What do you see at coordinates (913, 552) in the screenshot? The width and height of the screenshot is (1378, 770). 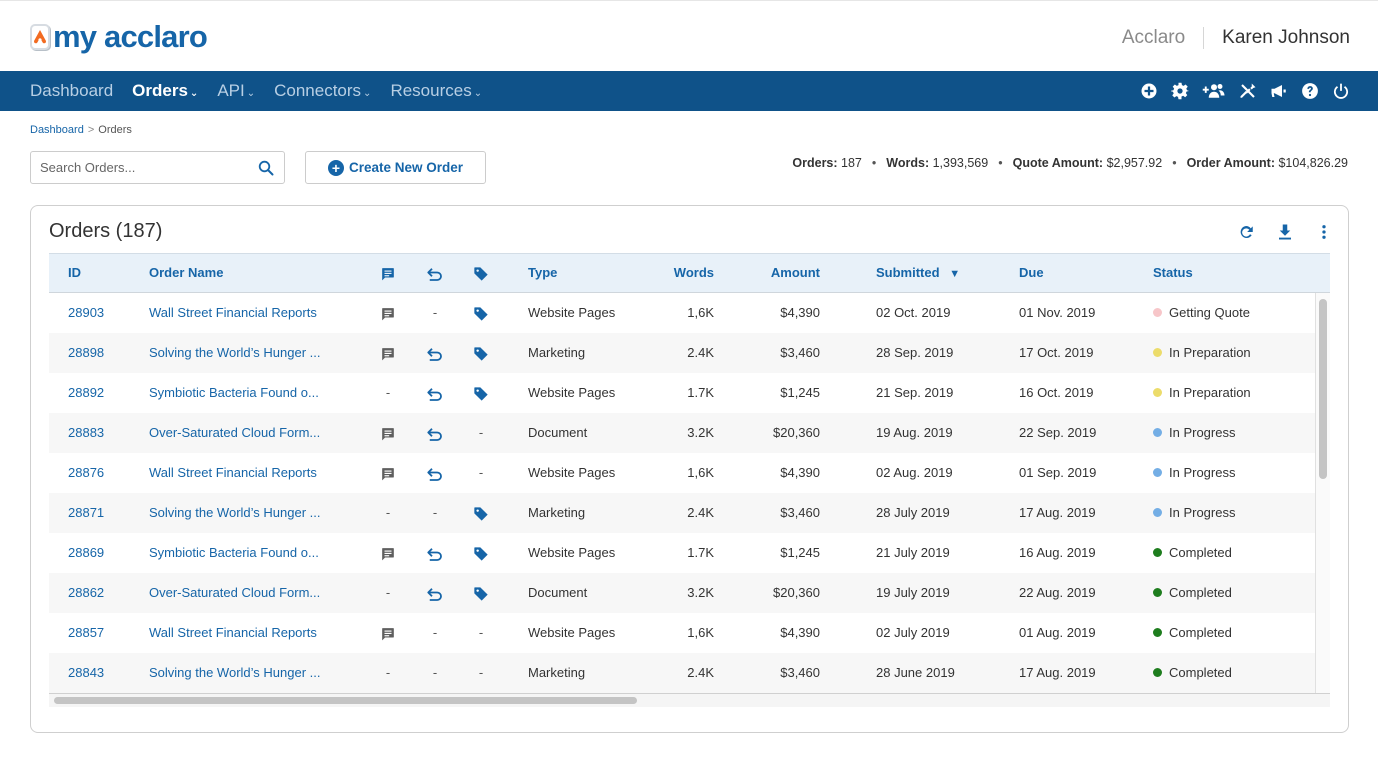 I see `order-submitted-date: 21 July 2019` at bounding box center [913, 552].